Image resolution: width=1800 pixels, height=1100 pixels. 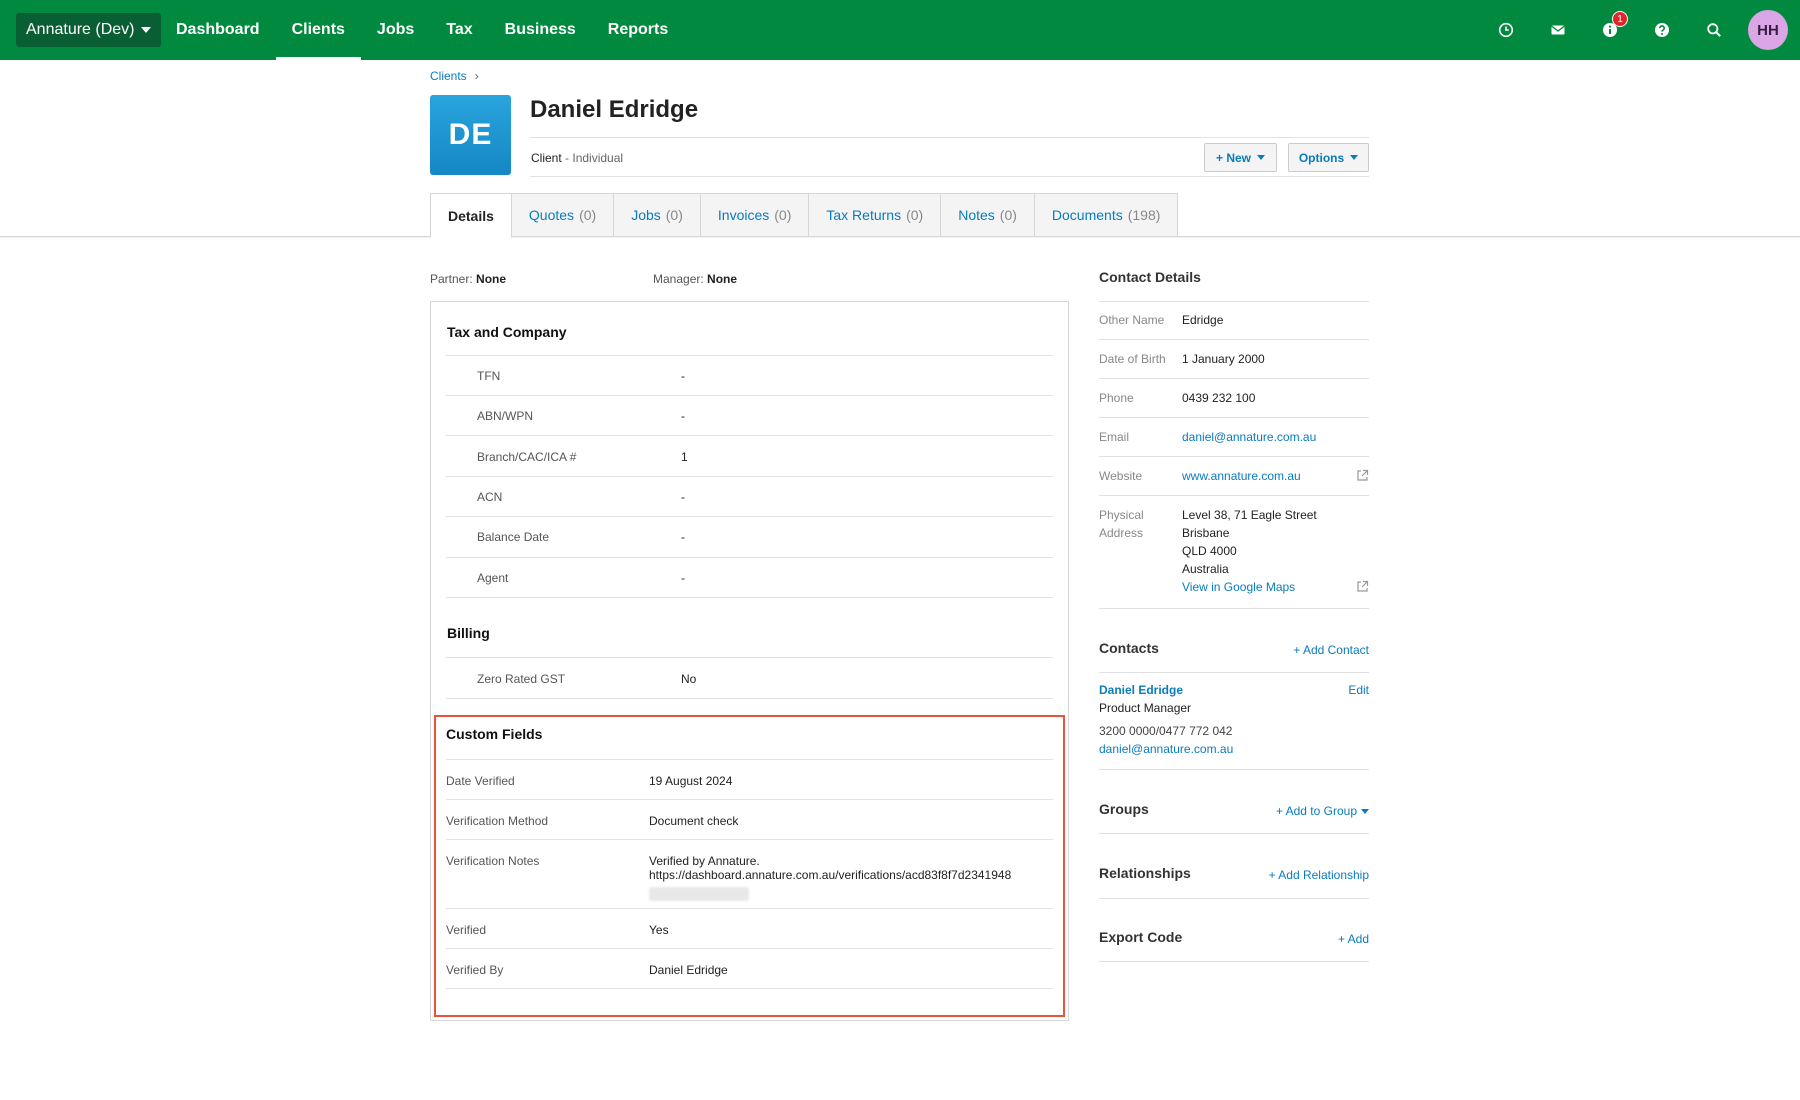 I want to click on client-subheader: Client - Individual + New Options, so click(x=949, y=157).